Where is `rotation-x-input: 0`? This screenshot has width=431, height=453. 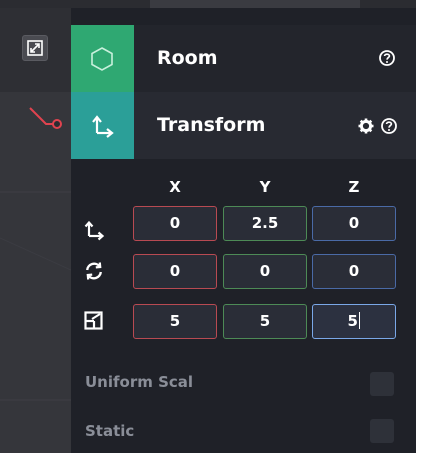 rotation-x-input: 0 is located at coordinates (175, 271).